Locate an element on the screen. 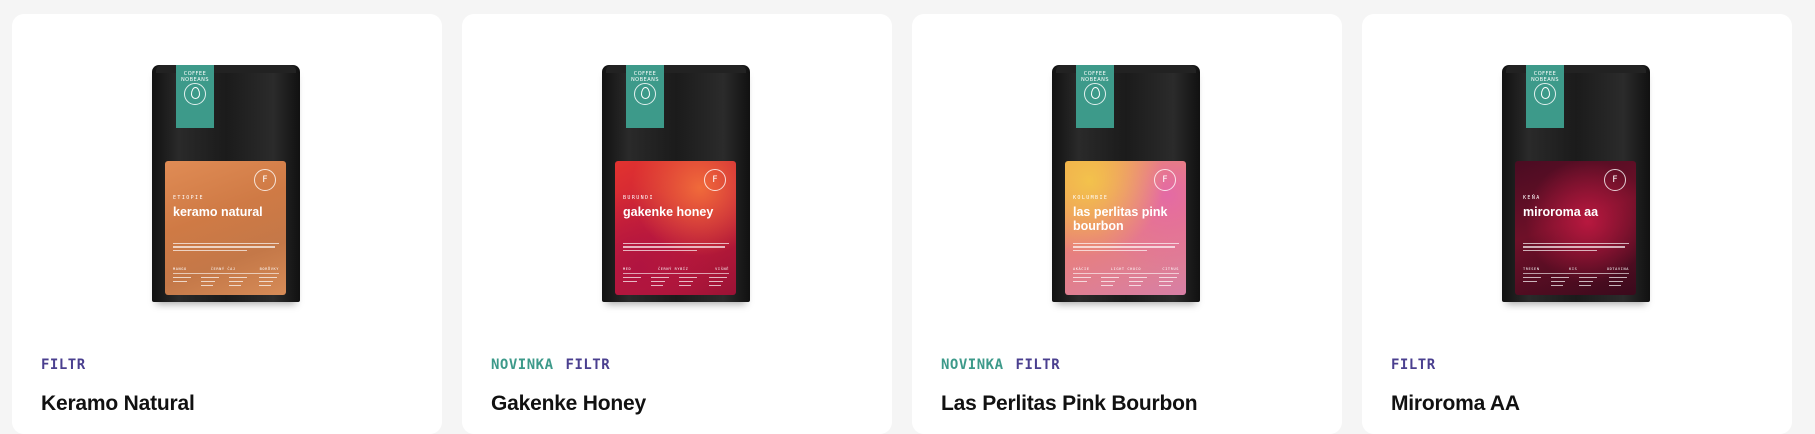 Image resolution: width=1815 pixels, height=434 pixels. taste-note: ODTAVINA is located at coordinates (1617, 269).